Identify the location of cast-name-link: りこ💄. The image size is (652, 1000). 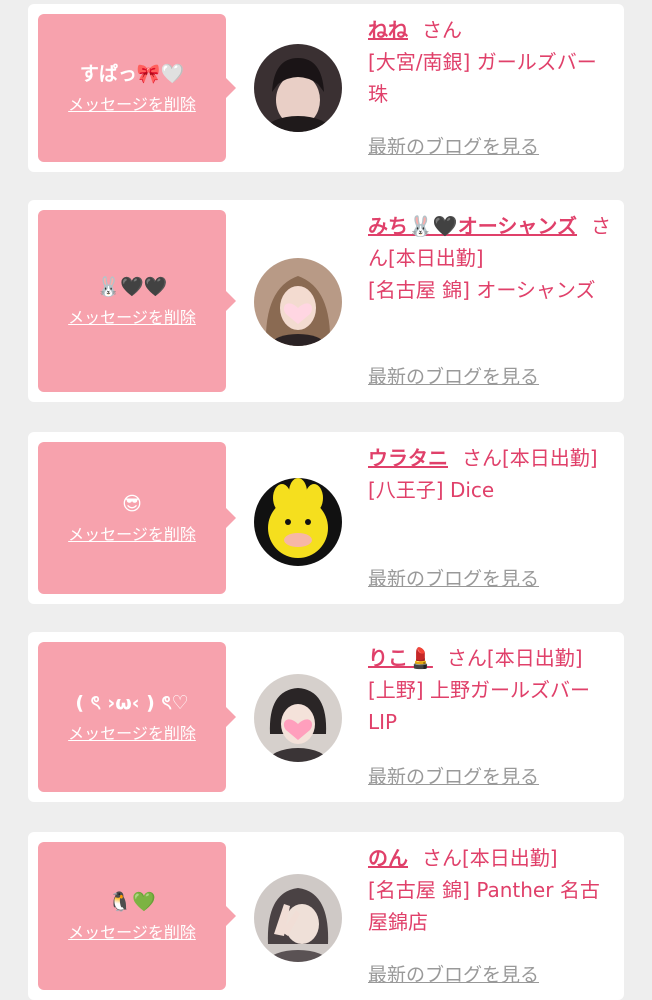
(400, 658).